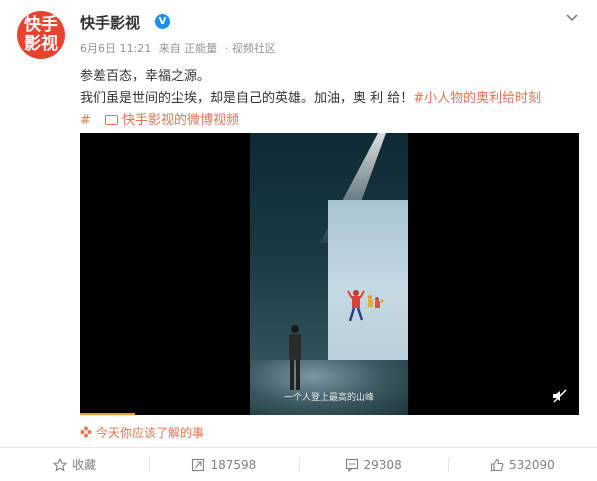  What do you see at coordinates (115, 48) in the screenshot?
I see `post-date: 6月6日 11:21` at bounding box center [115, 48].